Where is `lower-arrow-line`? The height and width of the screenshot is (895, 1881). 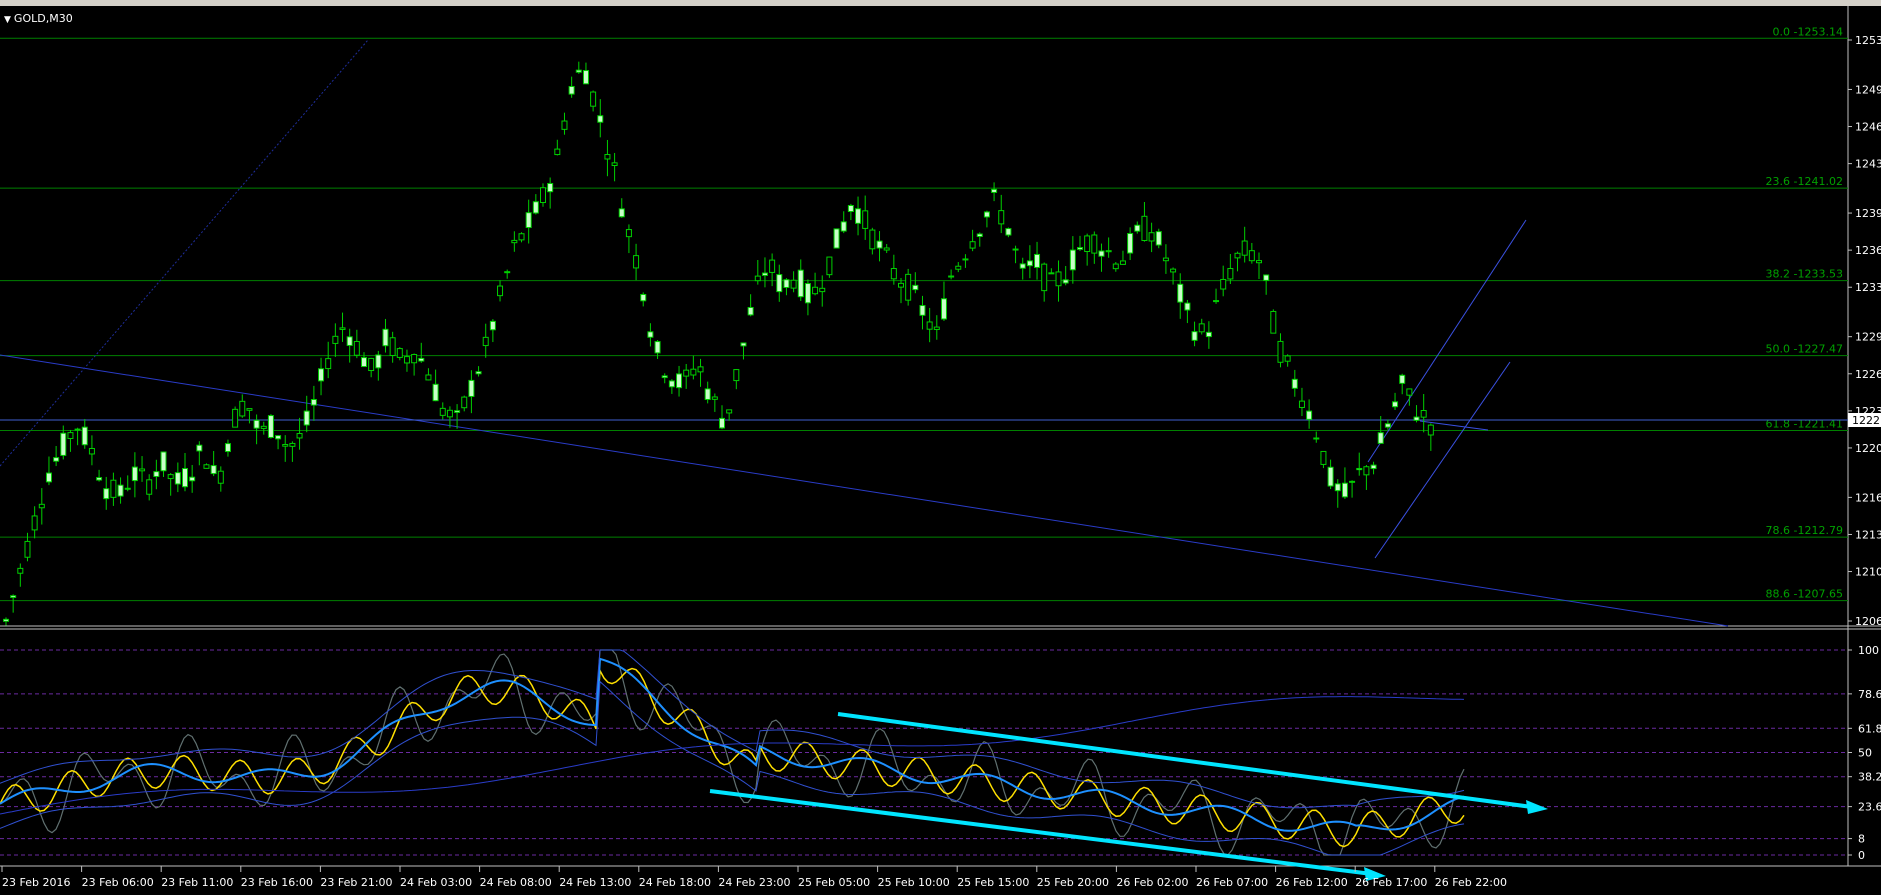 lower-arrow-line is located at coordinates (1041, 832).